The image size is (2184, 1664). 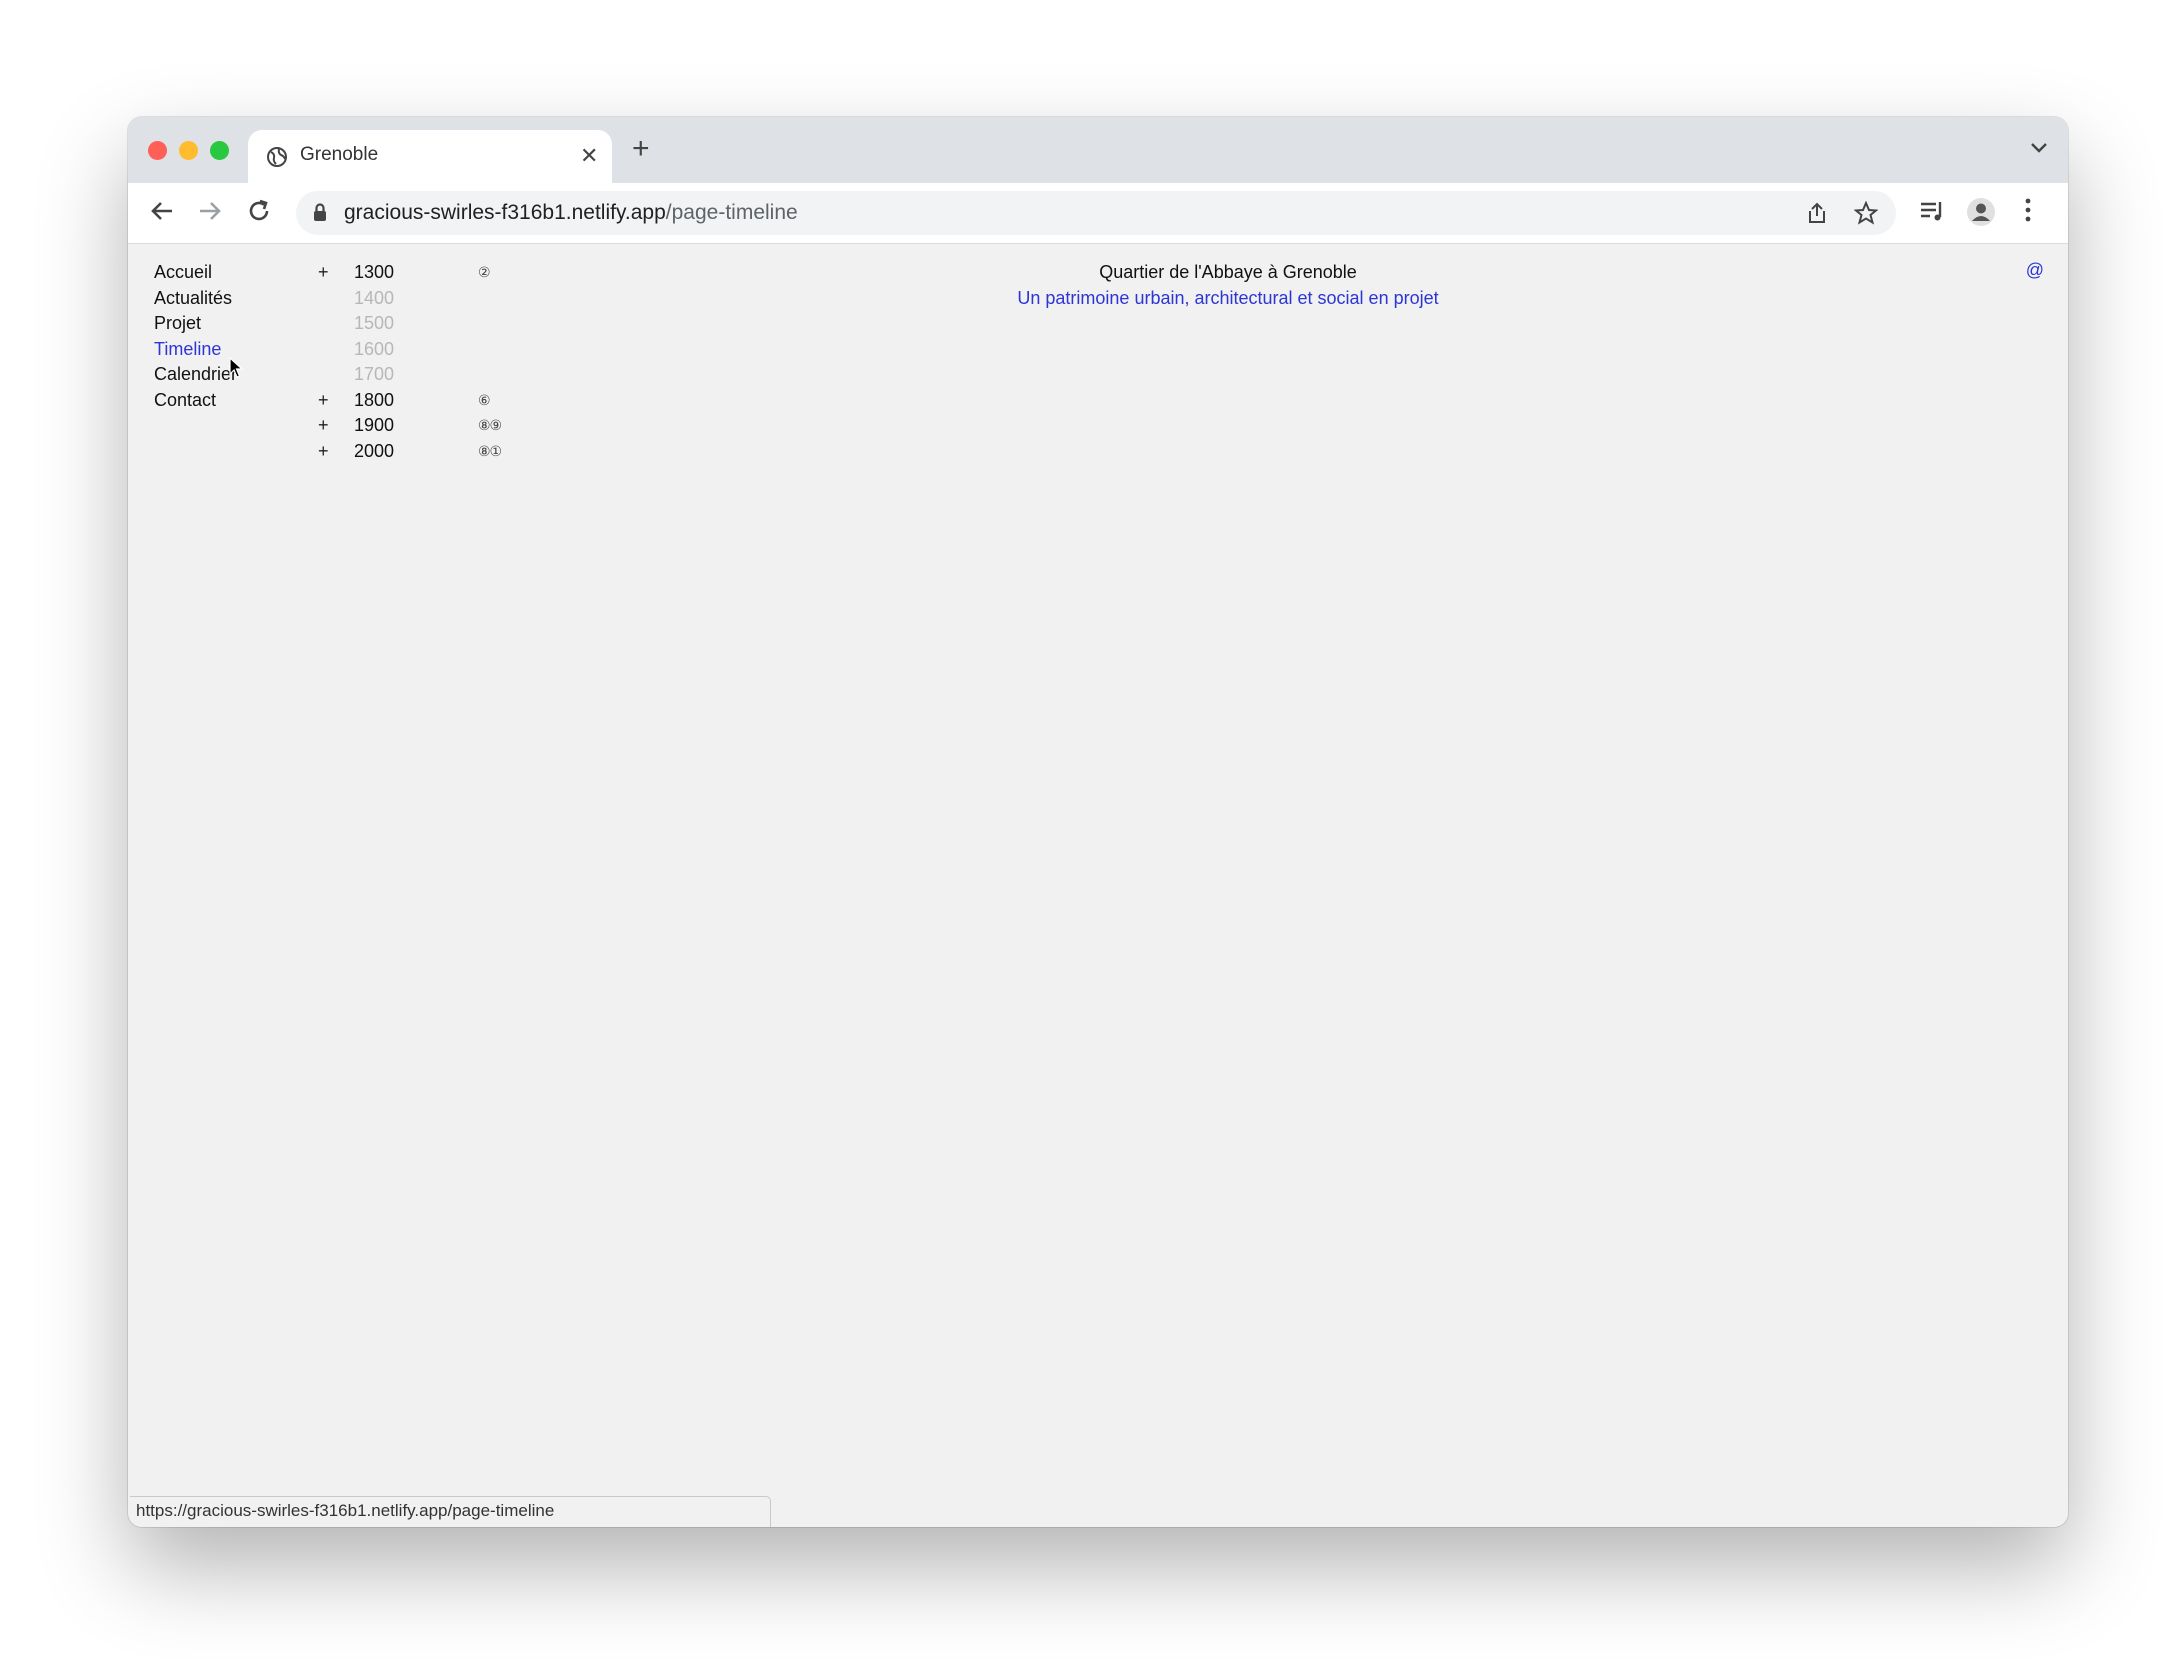 I want to click on event-count-badges: ⑧①, so click(x=490, y=450).